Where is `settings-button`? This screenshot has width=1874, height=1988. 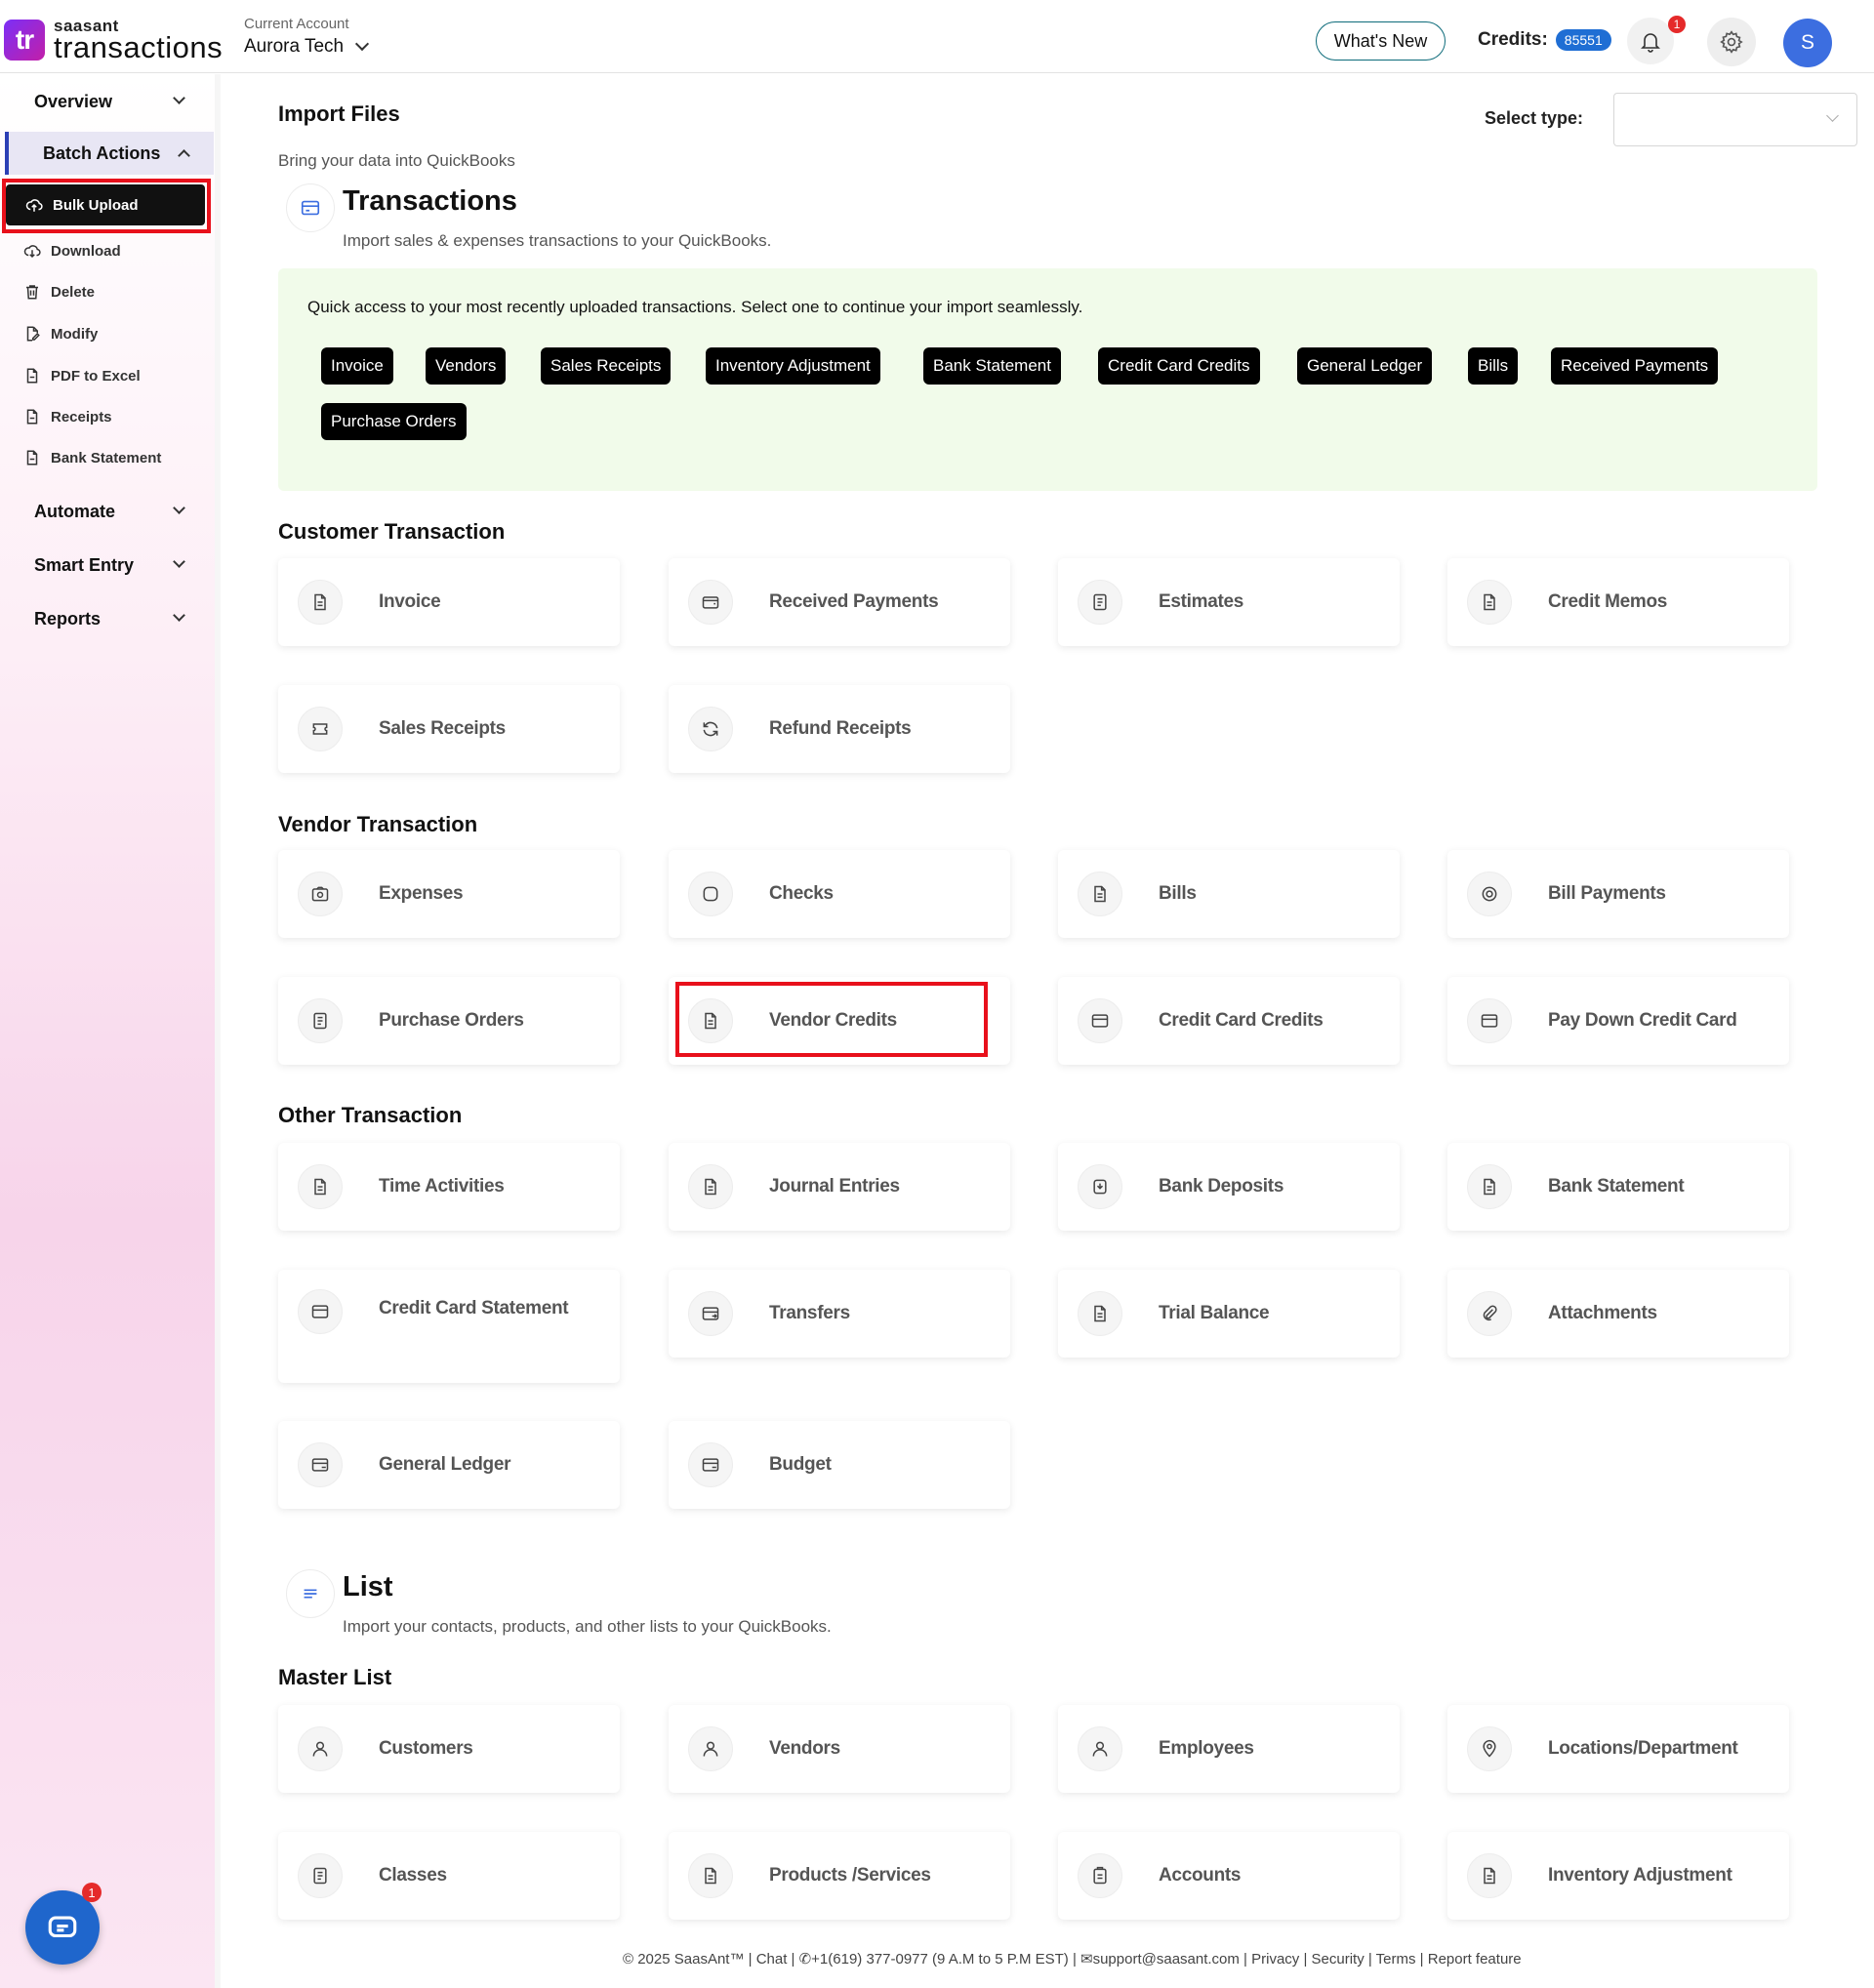
settings-button is located at coordinates (1731, 42).